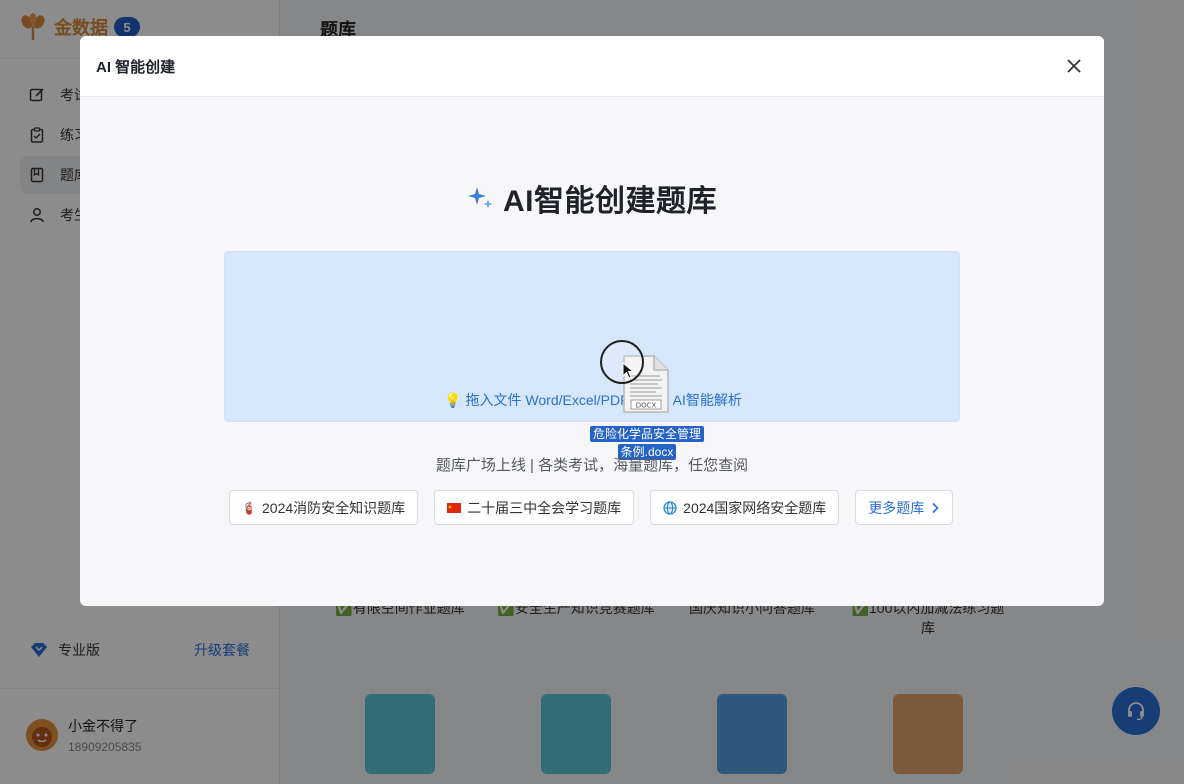  I want to click on chip-label: 2024消防安全知识题库, so click(334, 507).